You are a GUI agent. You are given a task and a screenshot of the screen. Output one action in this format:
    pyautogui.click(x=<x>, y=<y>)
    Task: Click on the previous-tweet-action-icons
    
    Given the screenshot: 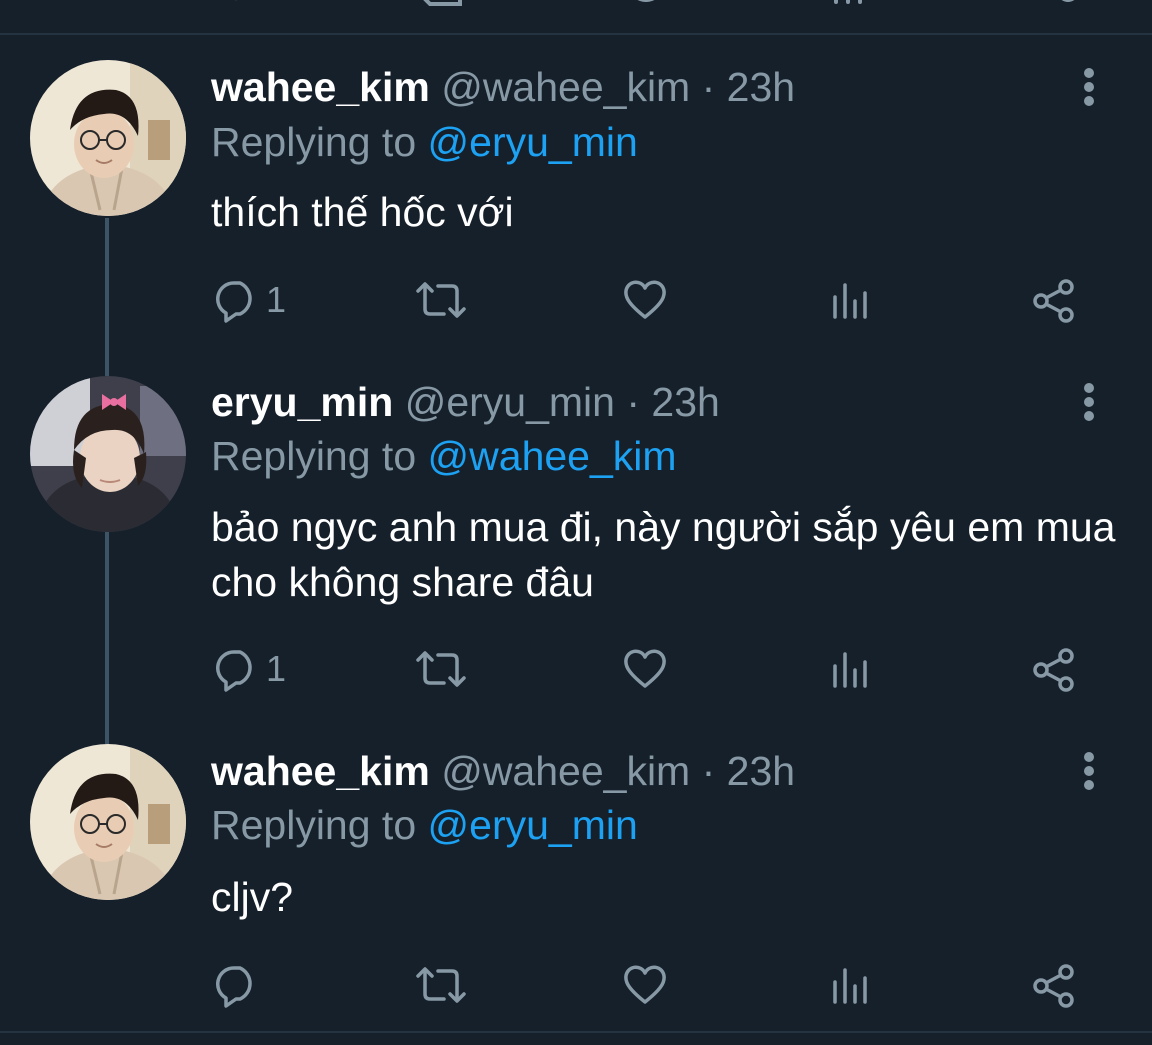 What is the action you would take?
    pyautogui.click(x=749, y=3)
    